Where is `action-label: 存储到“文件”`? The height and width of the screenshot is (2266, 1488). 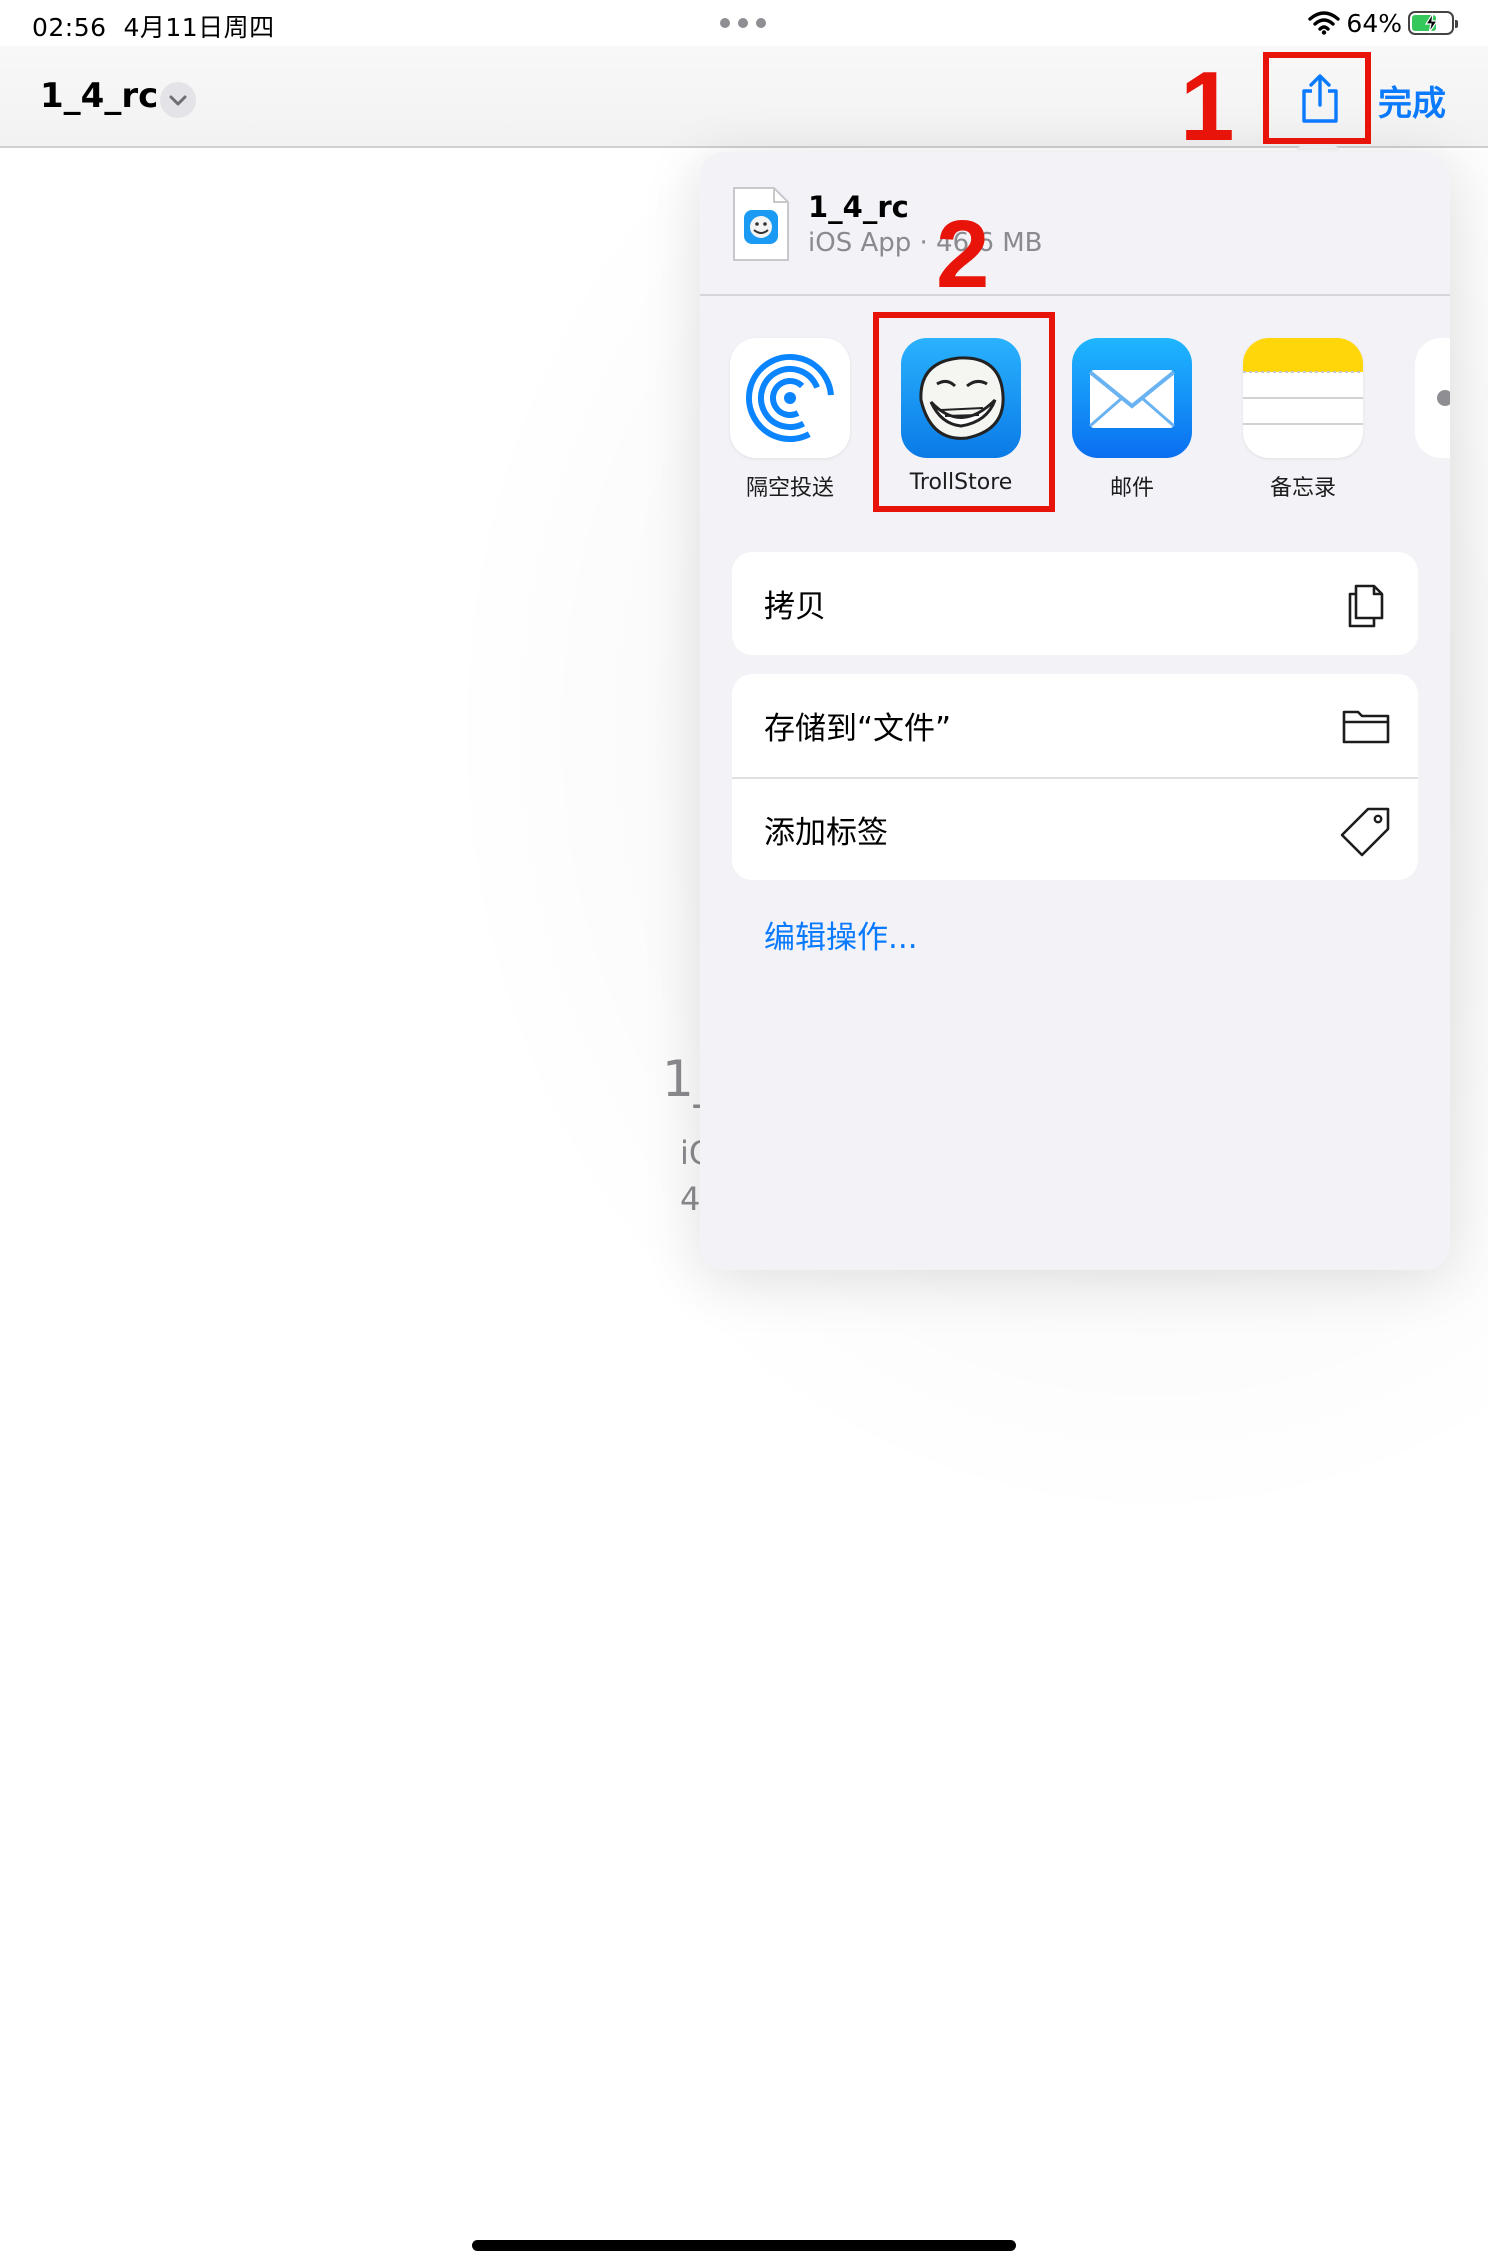 action-label: 存储到“文件” is located at coordinates (858, 729).